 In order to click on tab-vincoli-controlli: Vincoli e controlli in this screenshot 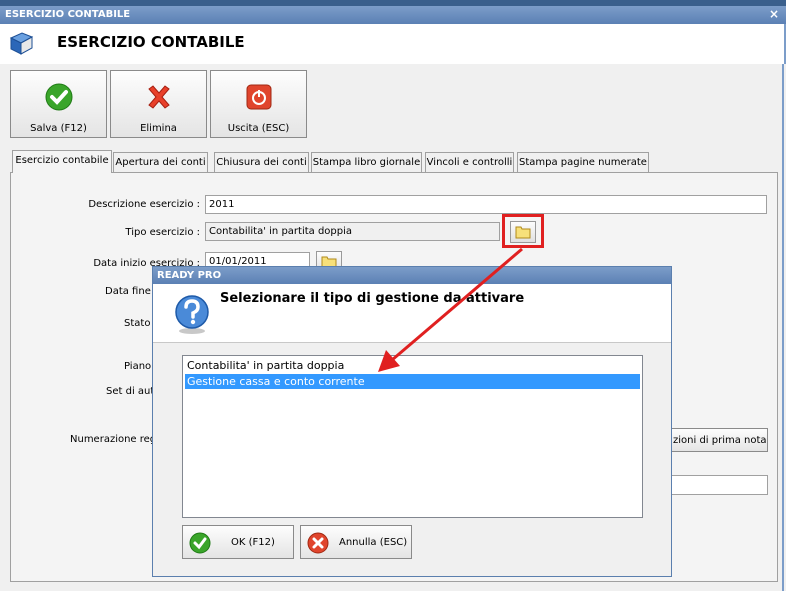, I will do `click(469, 162)`.